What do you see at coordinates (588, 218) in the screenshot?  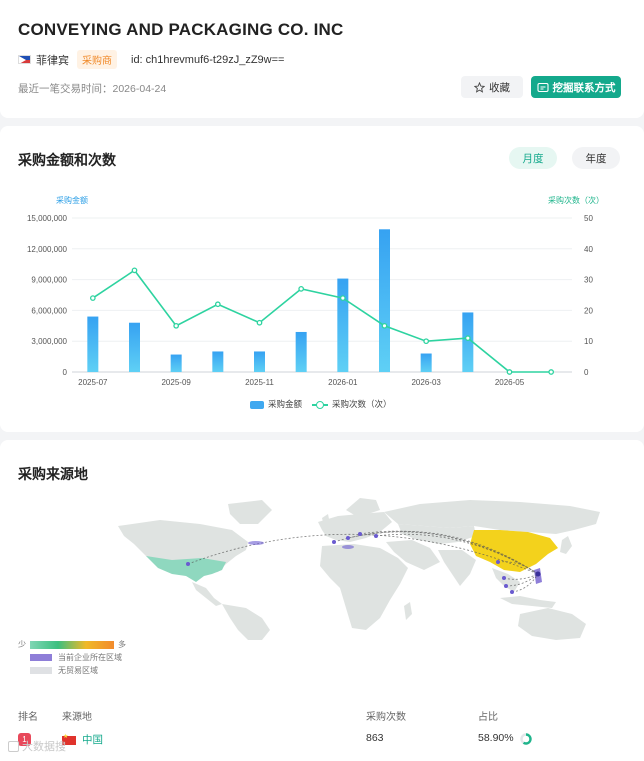 I see `right-tick-label: 50` at bounding box center [588, 218].